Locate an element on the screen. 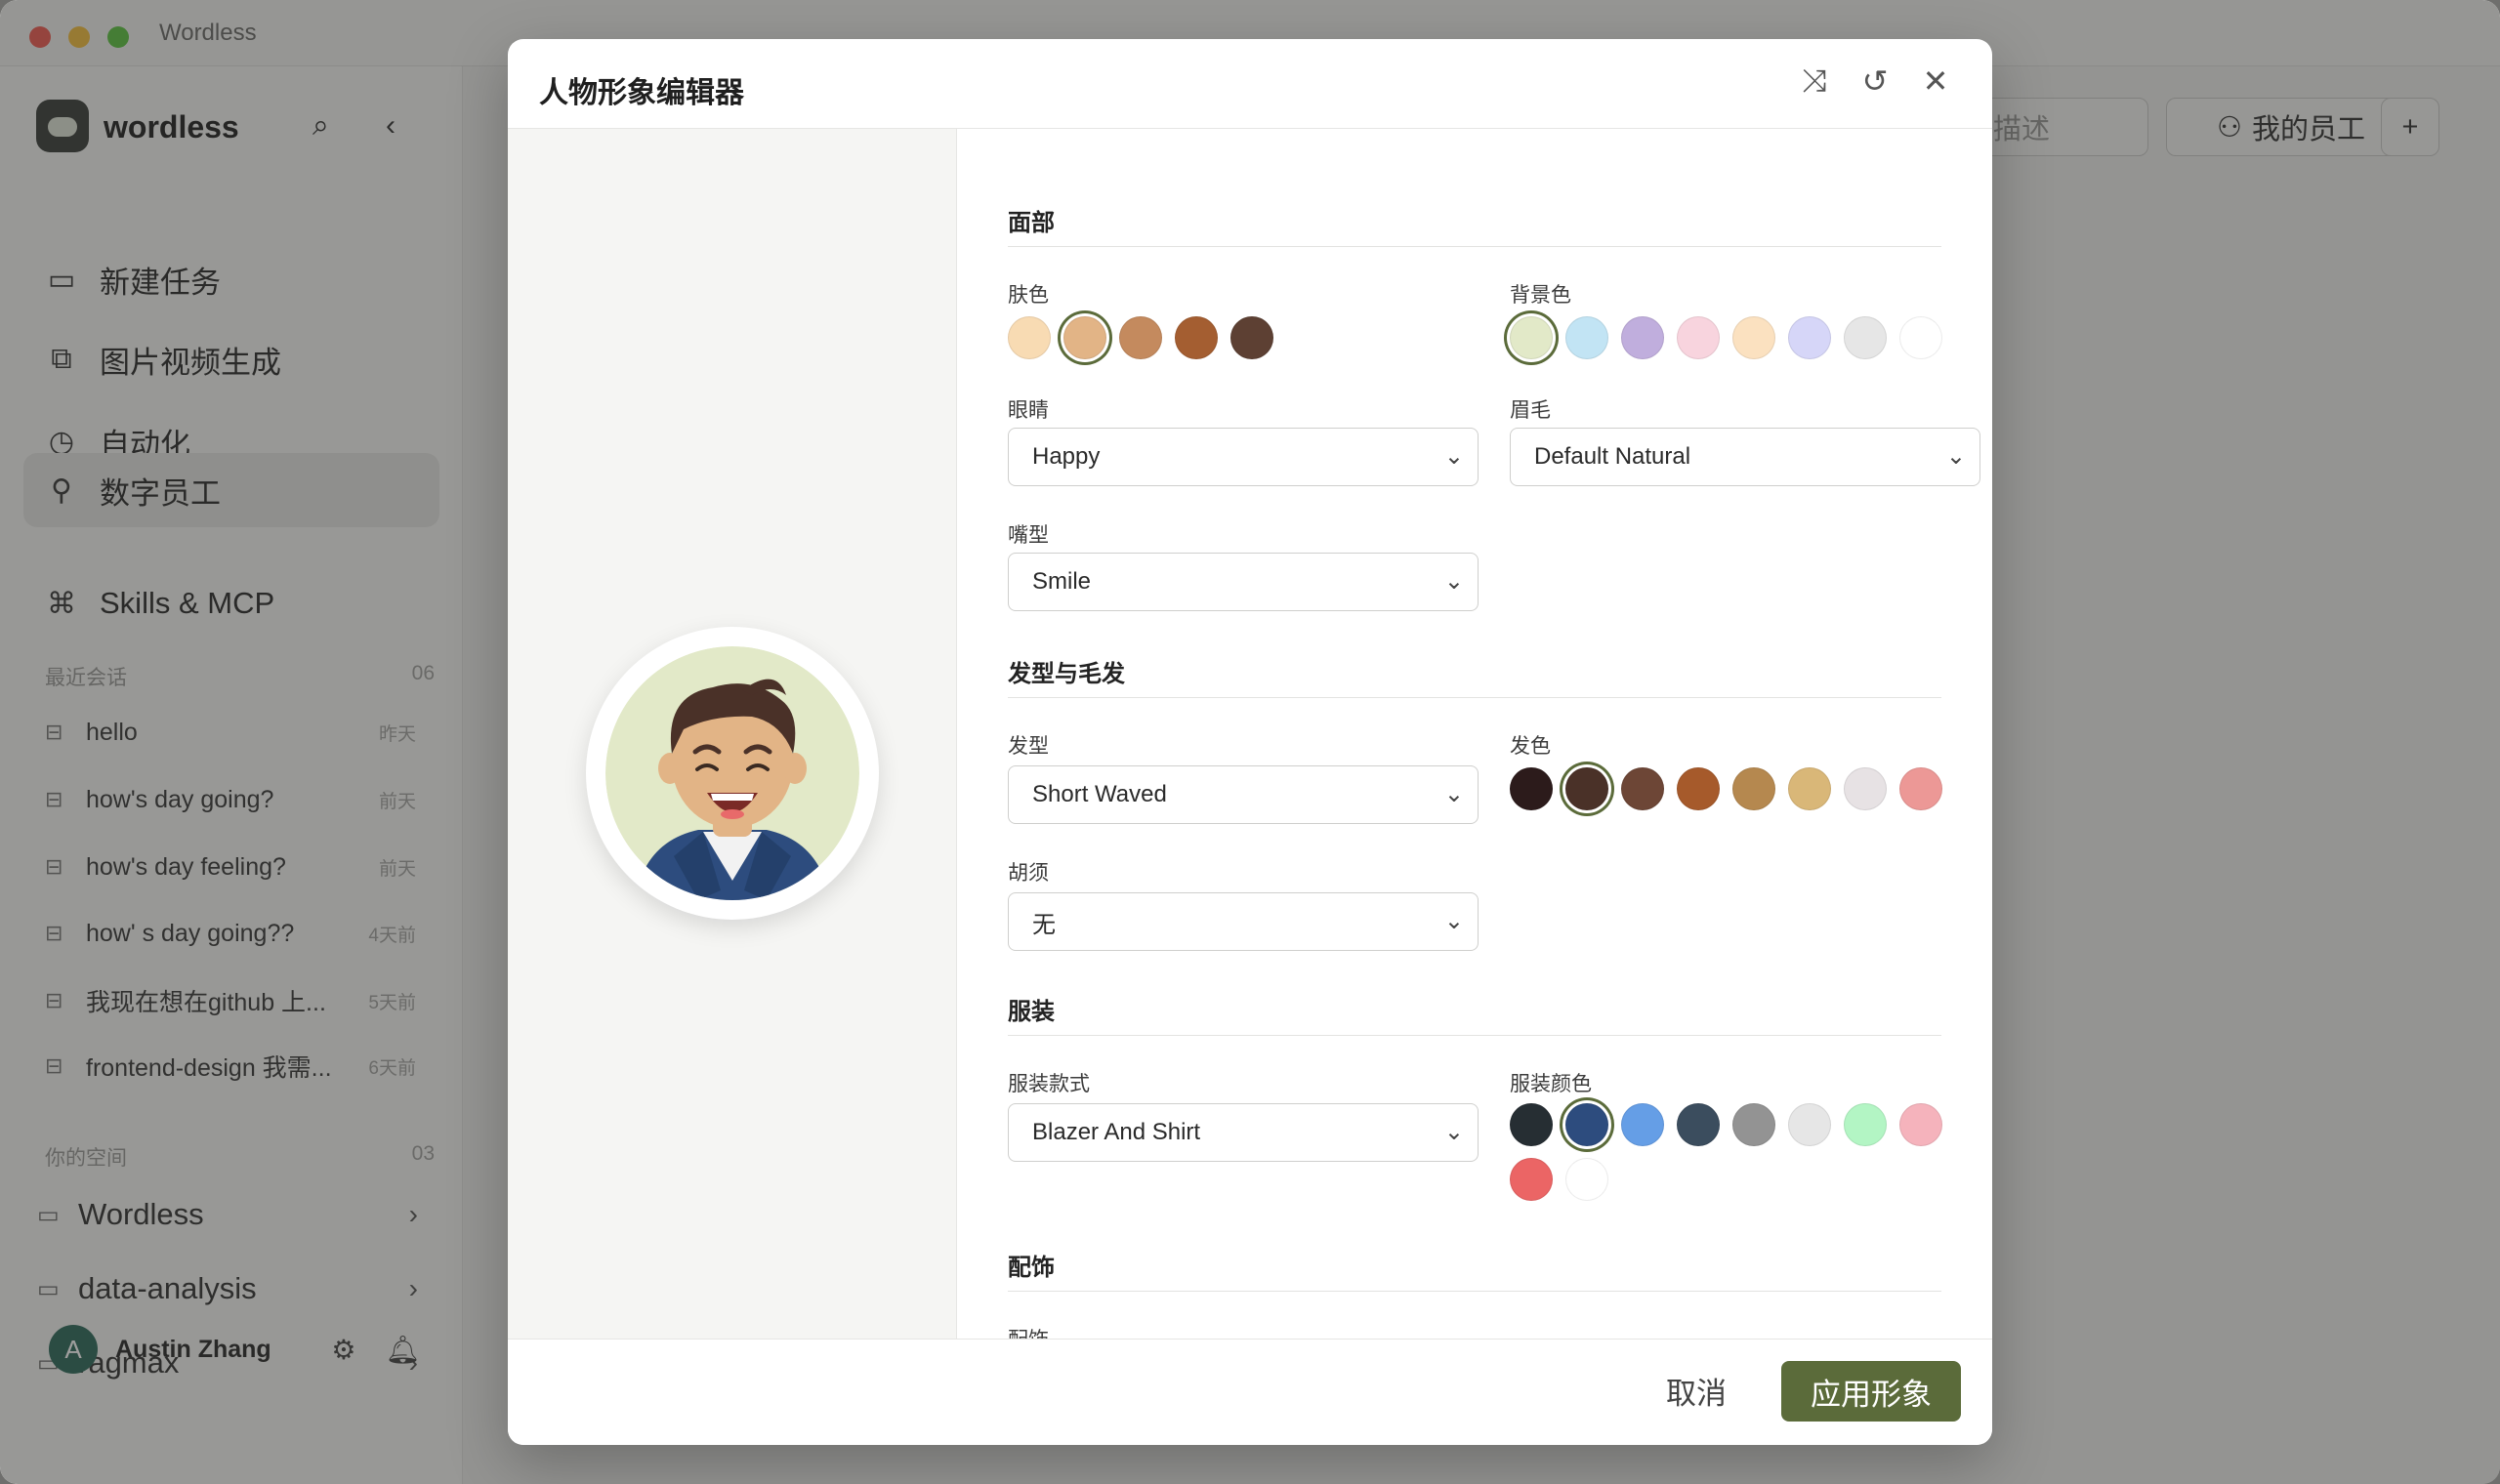 This screenshot has height=1484, width=2500. section-face: 面部 is located at coordinates (1031, 223).